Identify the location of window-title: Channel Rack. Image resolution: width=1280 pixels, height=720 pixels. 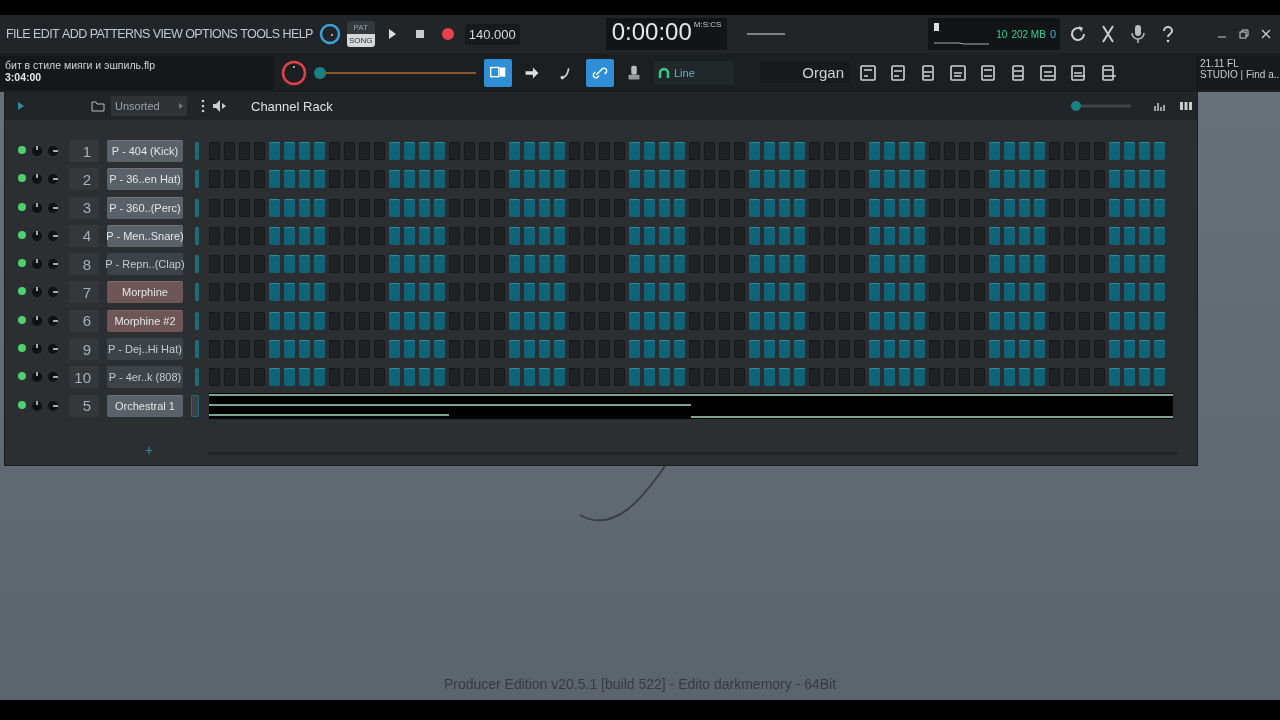
(292, 106).